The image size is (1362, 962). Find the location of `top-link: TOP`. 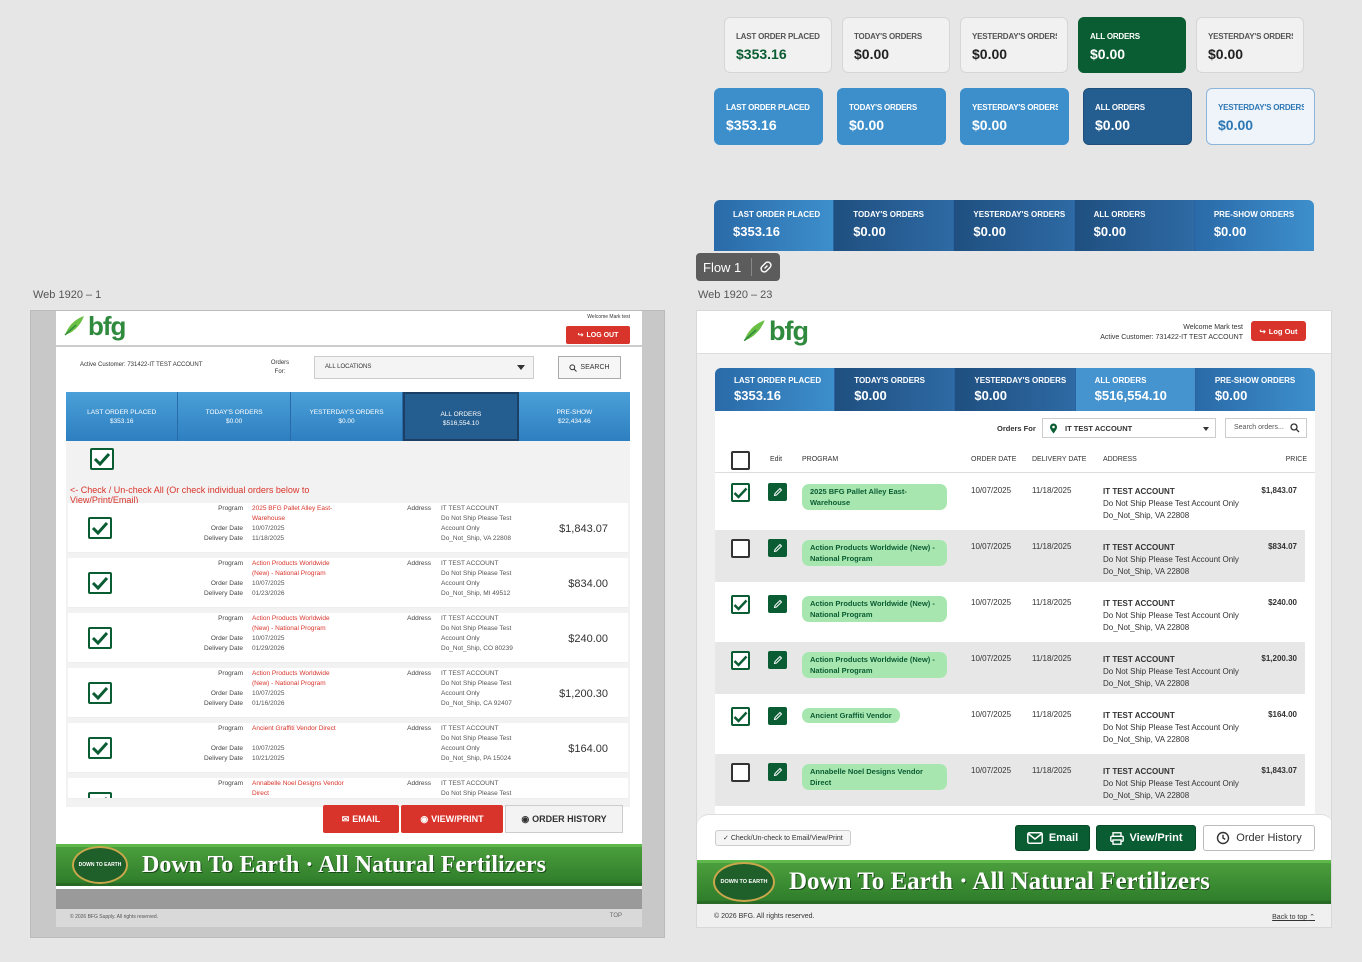

top-link: TOP is located at coordinates (616, 916).